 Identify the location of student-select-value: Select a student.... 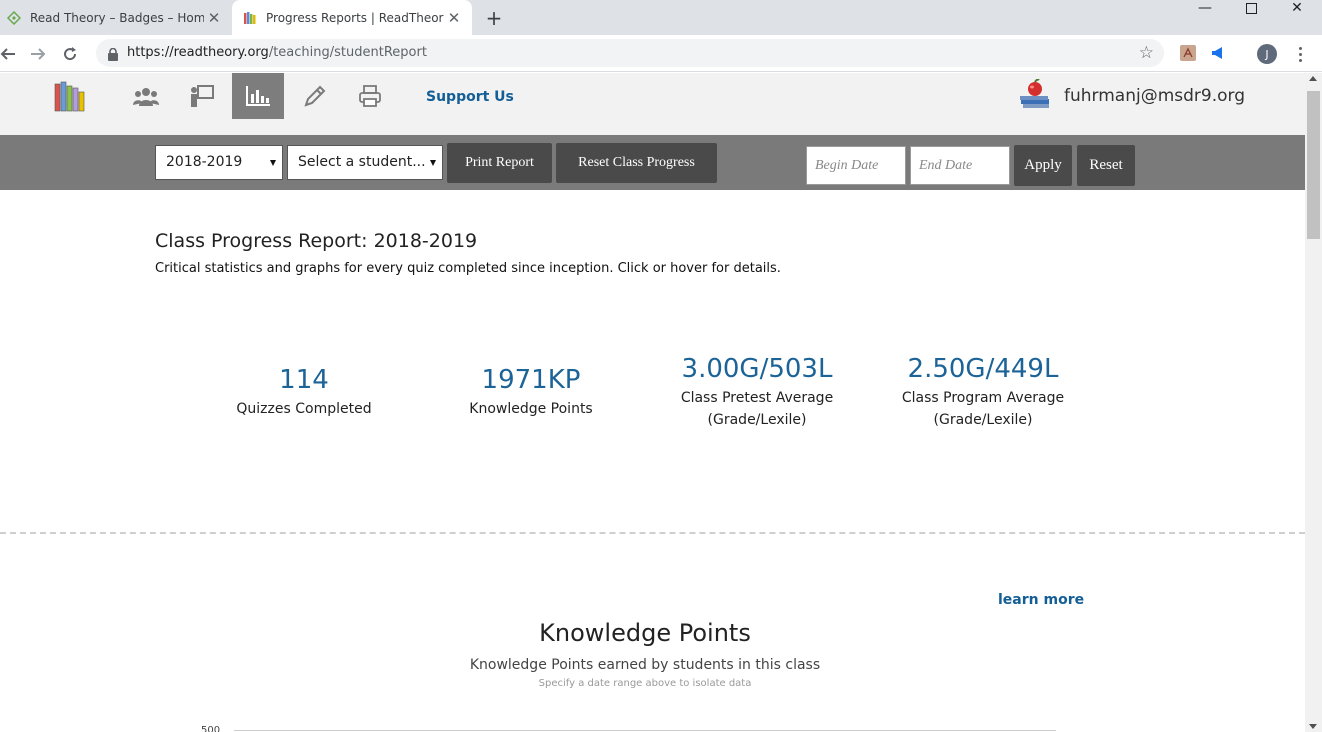
(362, 162).